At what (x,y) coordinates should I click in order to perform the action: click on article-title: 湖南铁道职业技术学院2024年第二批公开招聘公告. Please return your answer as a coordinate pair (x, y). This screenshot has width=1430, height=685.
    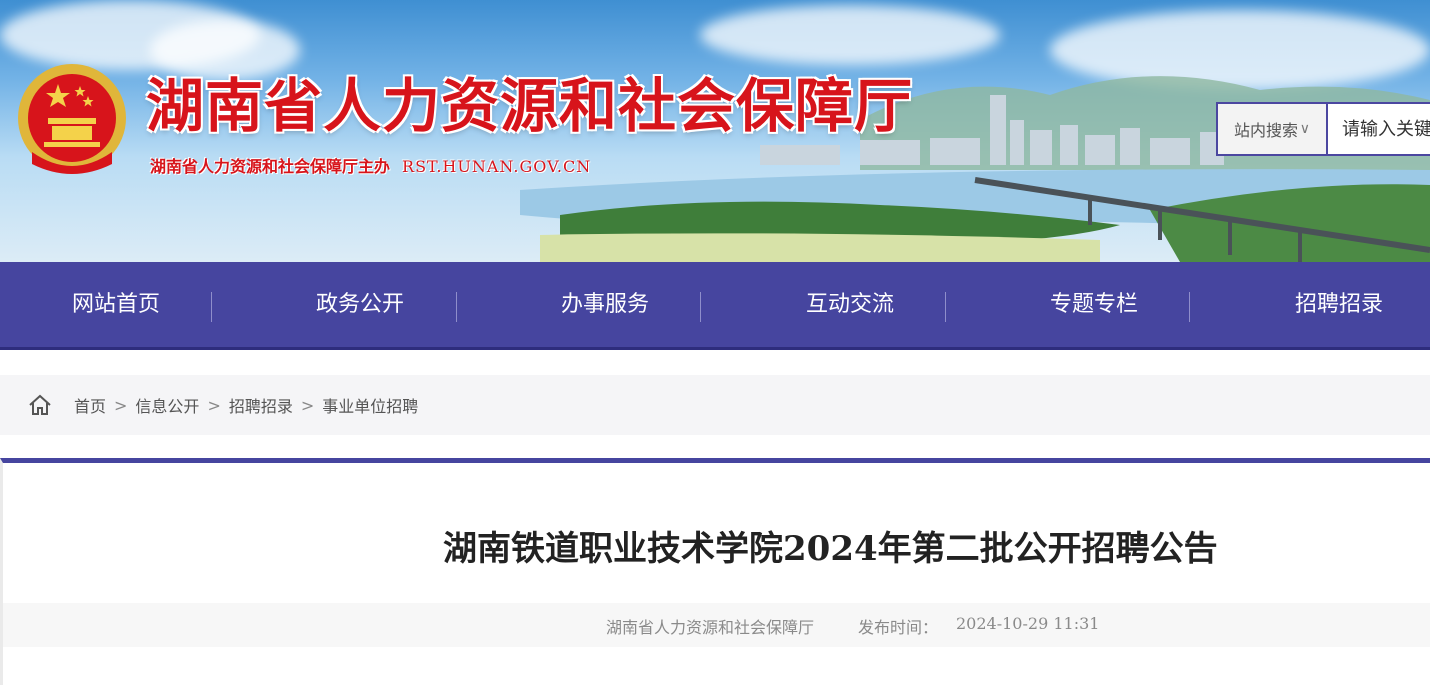
    Looking at the image, I should click on (830, 549).